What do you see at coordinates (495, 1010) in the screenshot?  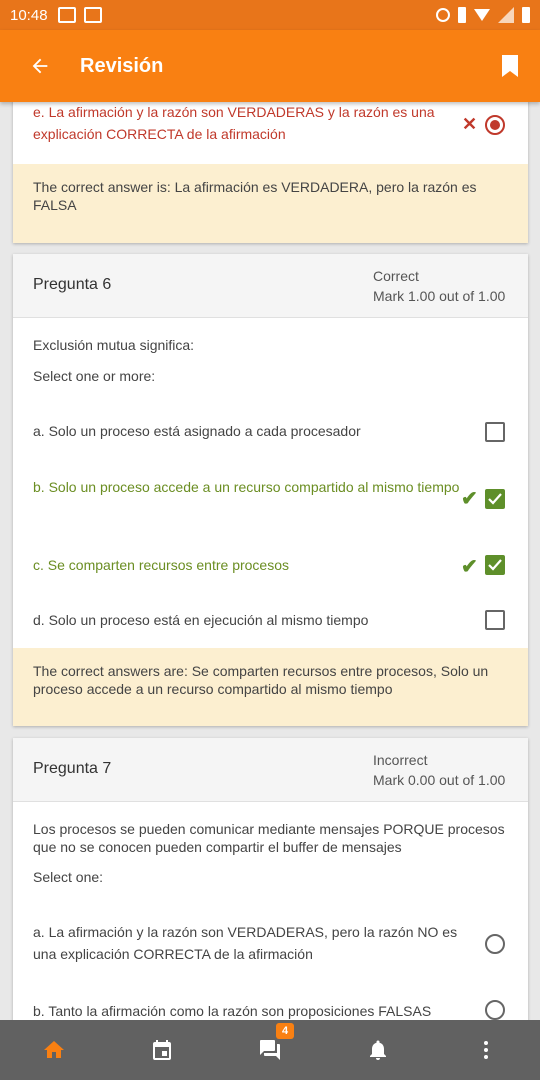 I see `option-b-radio` at bounding box center [495, 1010].